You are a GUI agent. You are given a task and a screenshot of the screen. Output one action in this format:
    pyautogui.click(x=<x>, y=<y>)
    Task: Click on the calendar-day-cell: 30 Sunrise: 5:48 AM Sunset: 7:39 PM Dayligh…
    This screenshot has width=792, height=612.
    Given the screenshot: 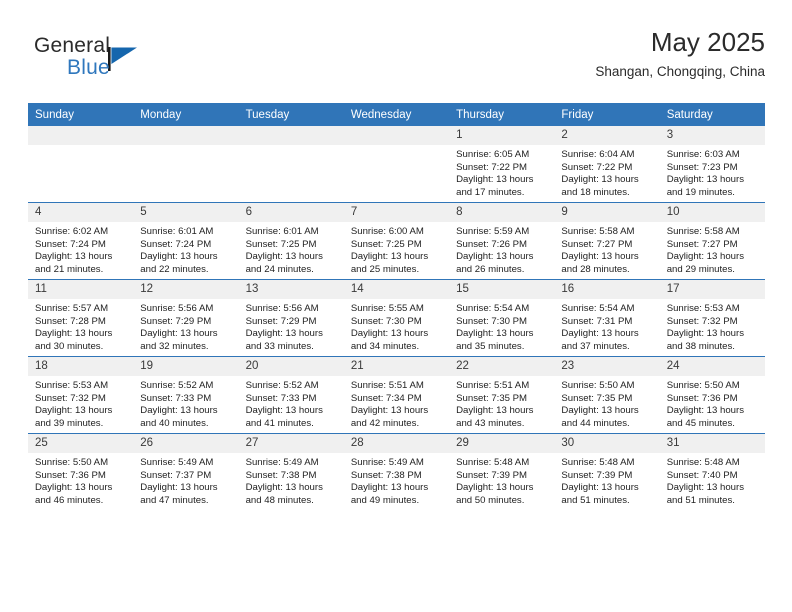 What is the action you would take?
    pyautogui.click(x=607, y=471)
    